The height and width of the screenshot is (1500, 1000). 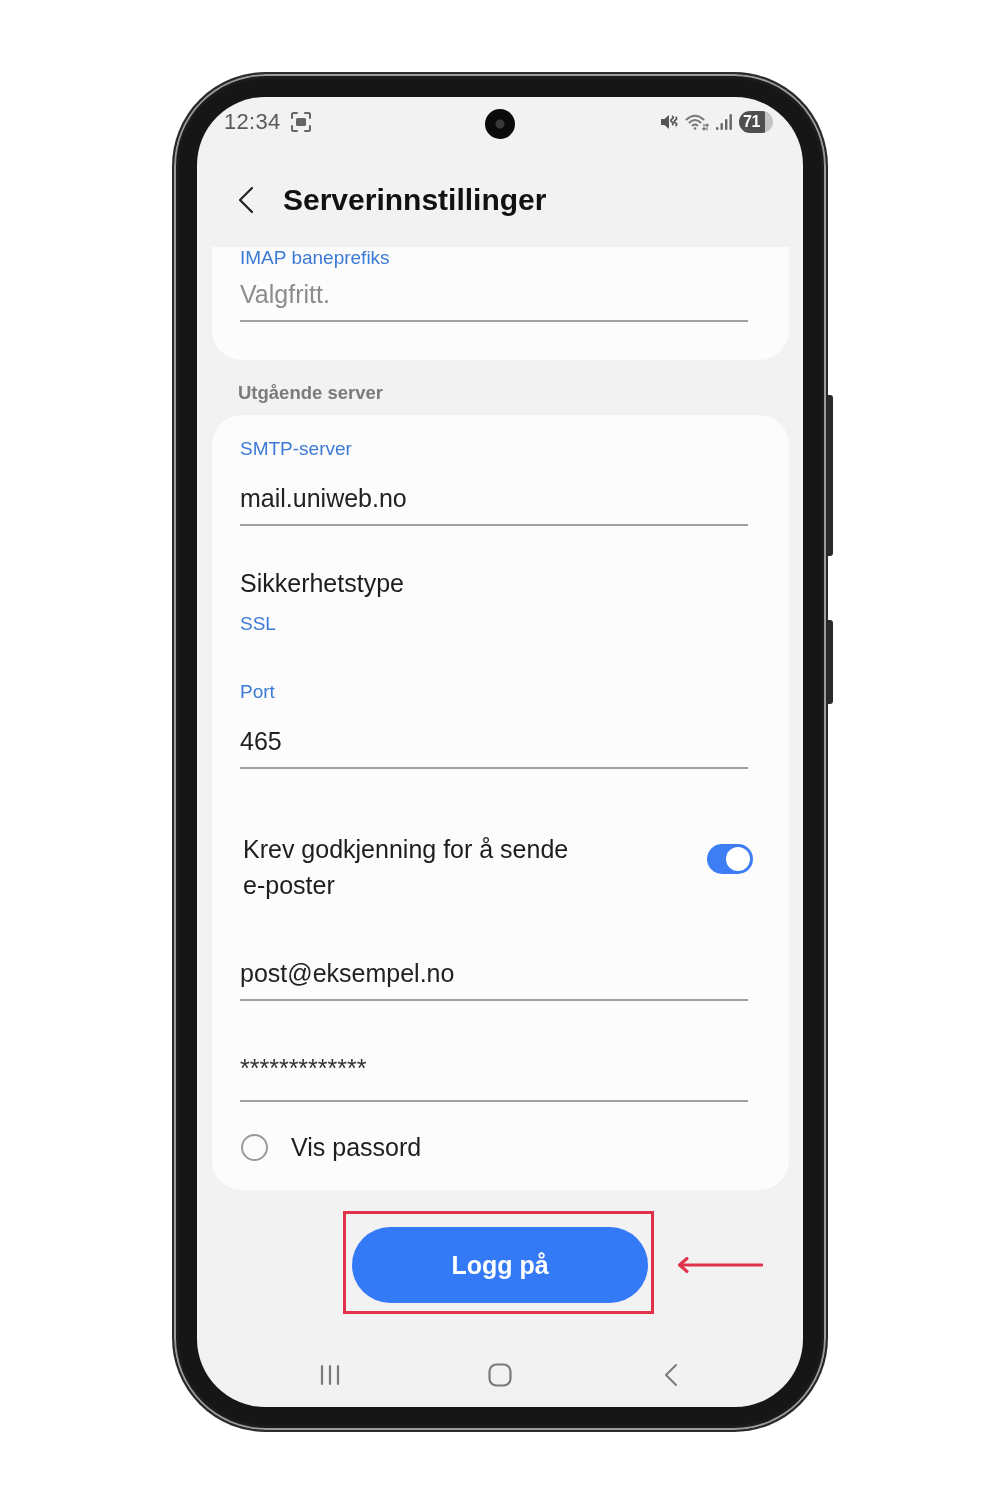 What do you see at coordinates (494, 747) in the screenshot?
I see `text-field: 465` at bounding box center [494, 747].